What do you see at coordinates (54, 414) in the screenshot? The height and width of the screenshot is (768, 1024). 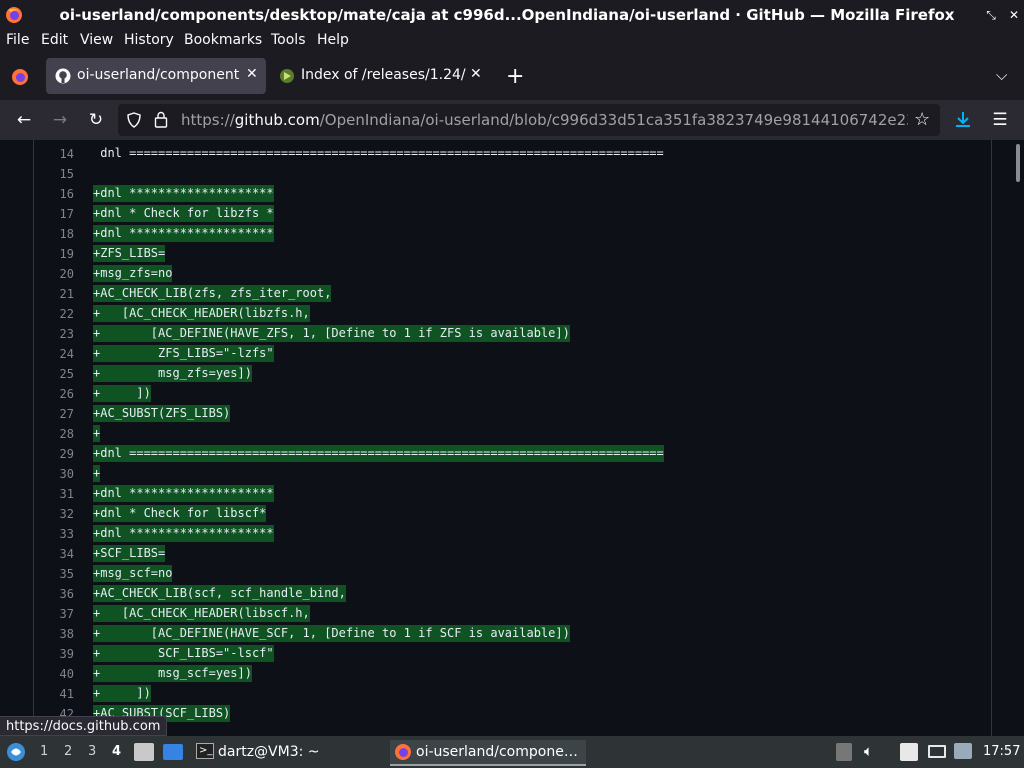 I see `line-number: 27` at bounding box center [54, 414].